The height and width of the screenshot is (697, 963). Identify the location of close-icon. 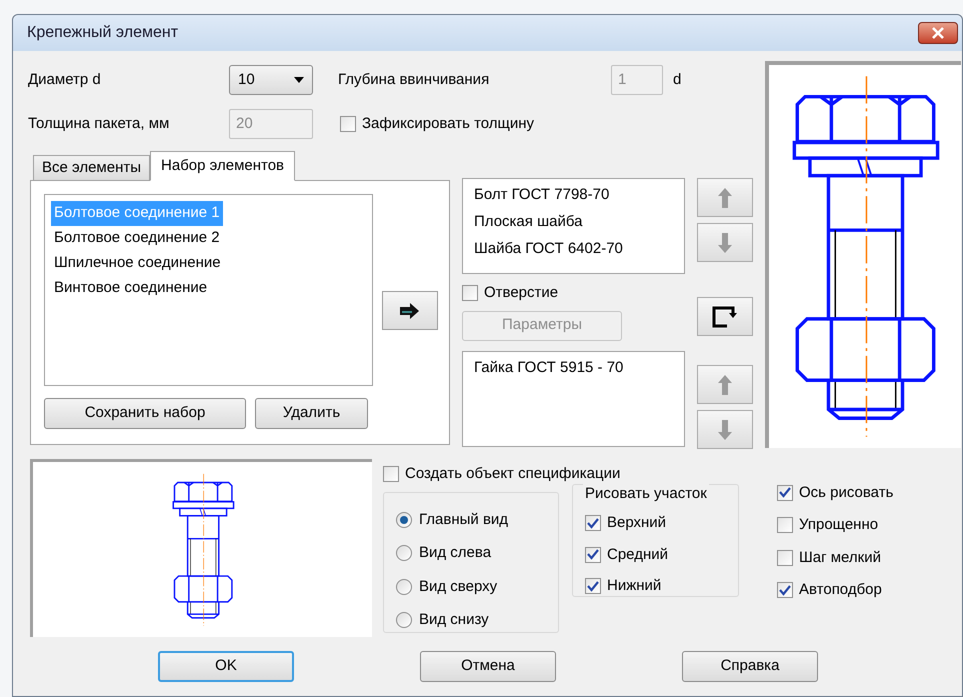
(938, 33).